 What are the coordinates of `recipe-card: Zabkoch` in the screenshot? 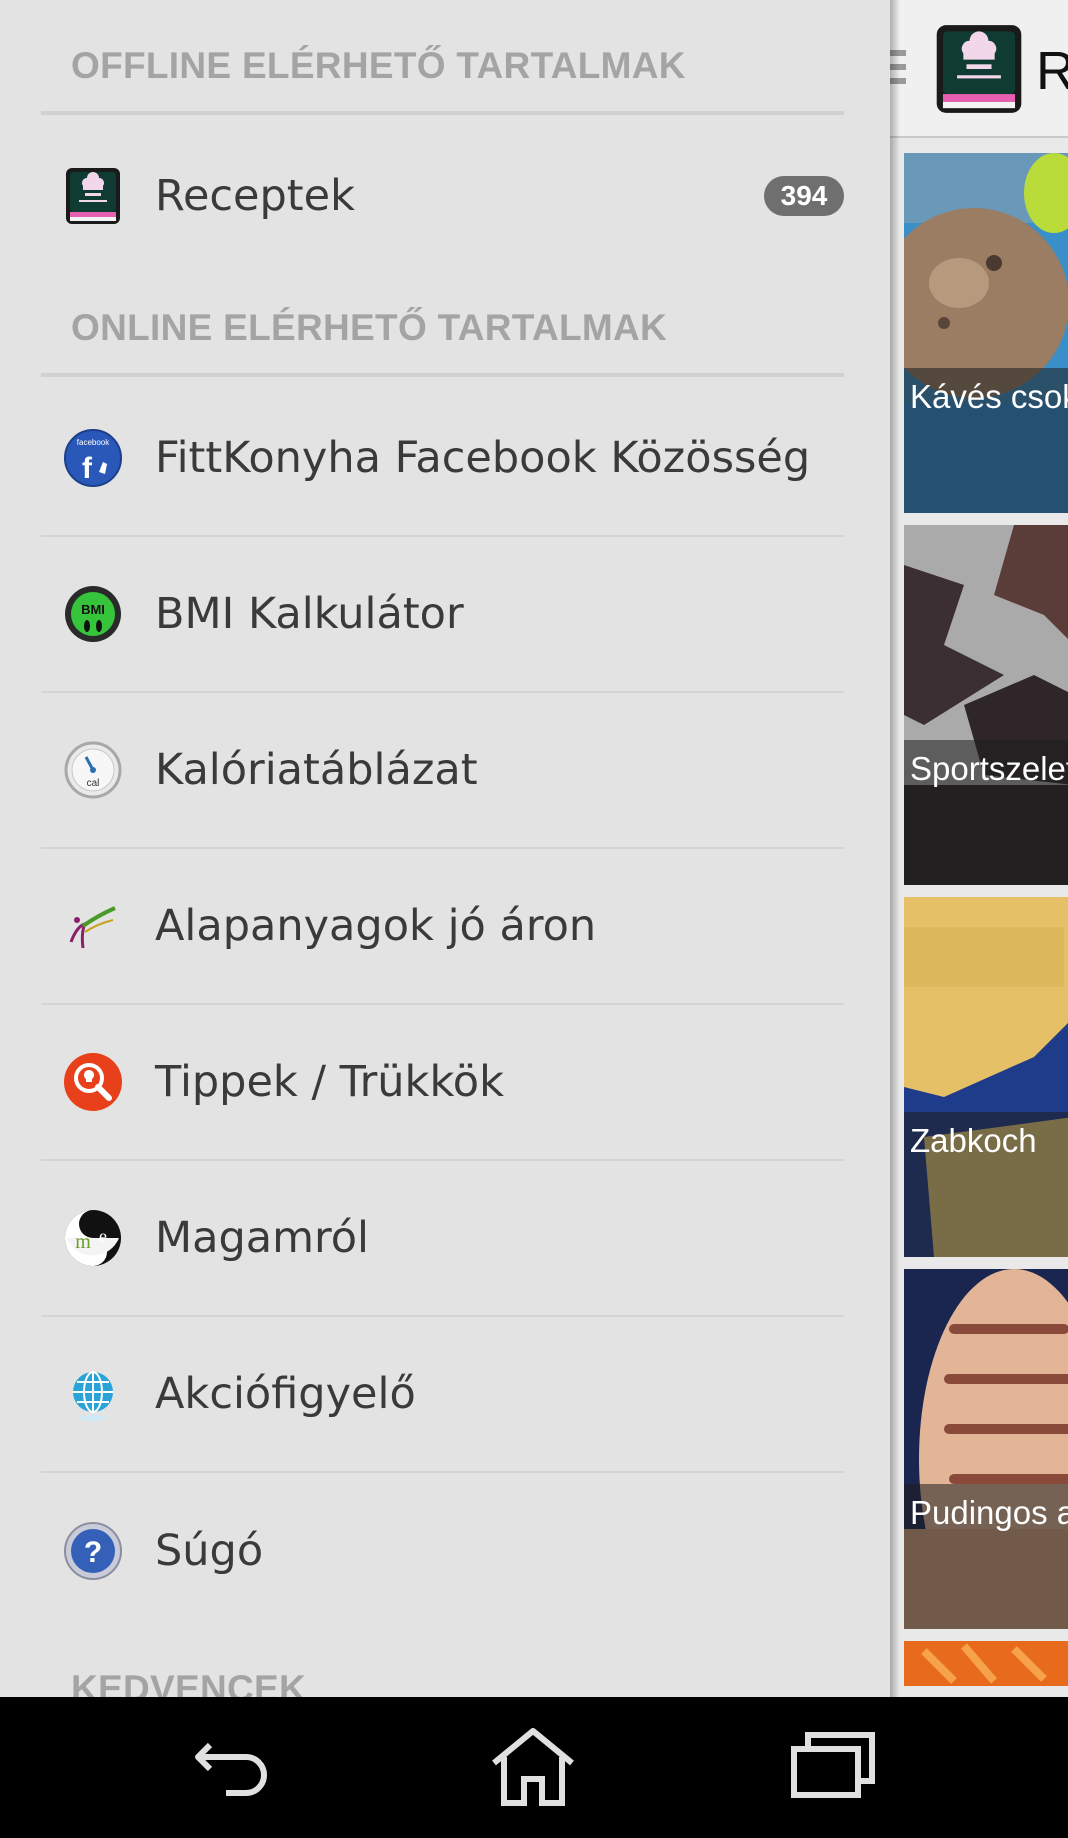 It's located at (986, 1077).